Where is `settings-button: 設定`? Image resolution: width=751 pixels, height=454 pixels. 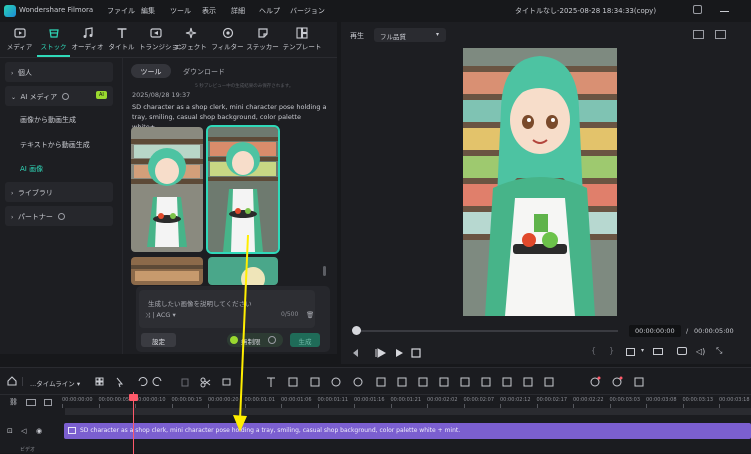
settings-button: 設定 is located at coordinates (158, 340).